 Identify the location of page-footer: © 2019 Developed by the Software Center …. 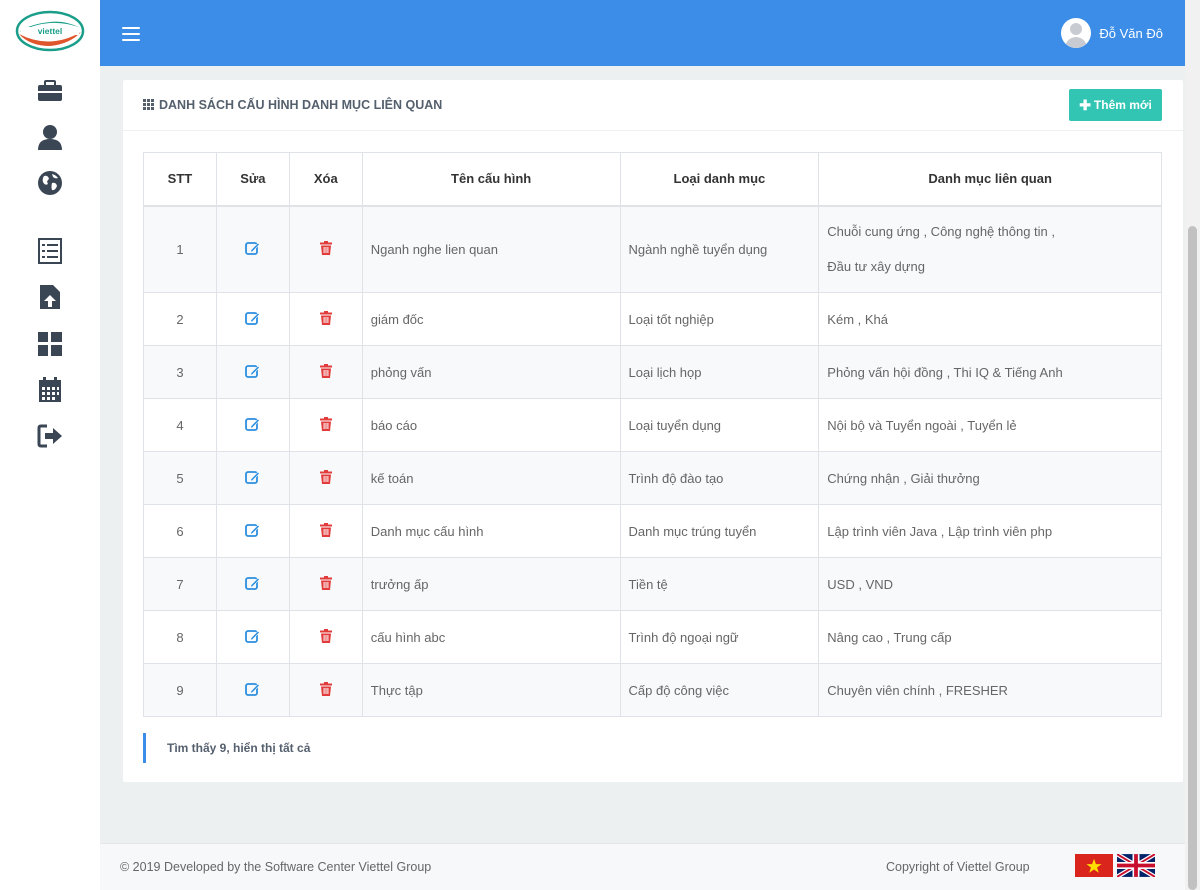
(642, 866).